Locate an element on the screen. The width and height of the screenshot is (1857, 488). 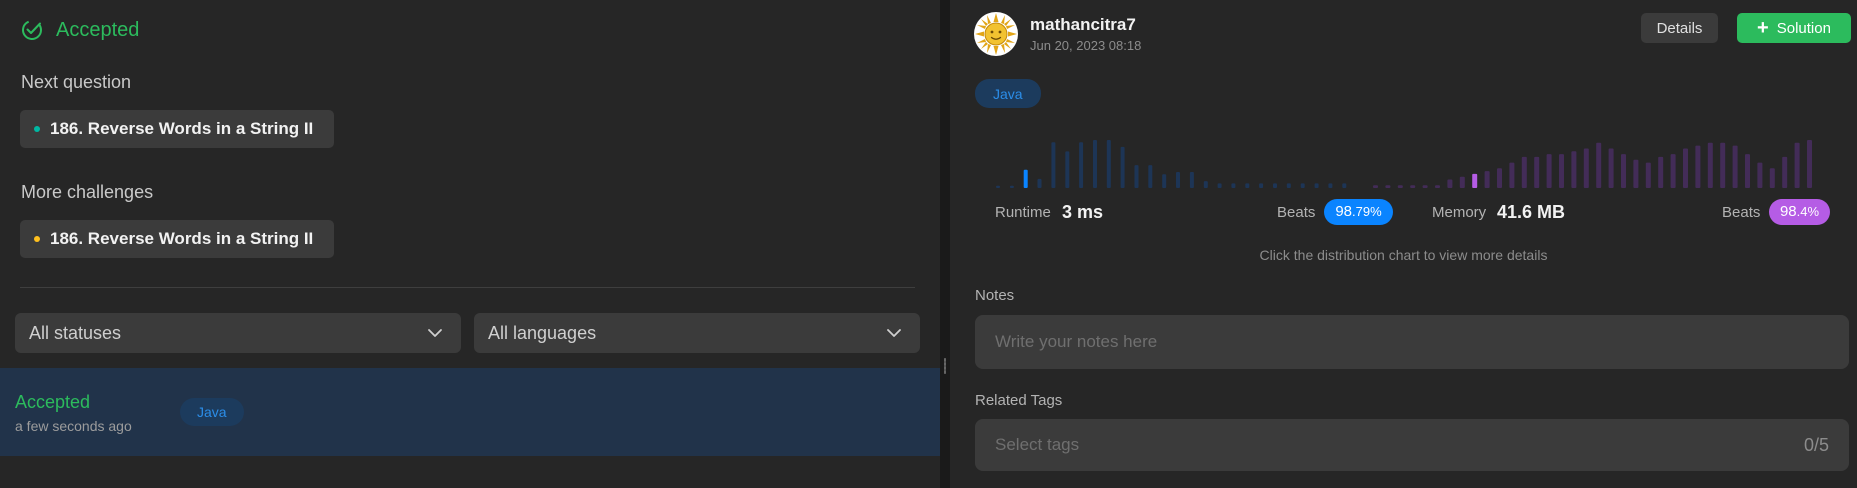
panel-resize-handle is located at coordinates (945, 244).